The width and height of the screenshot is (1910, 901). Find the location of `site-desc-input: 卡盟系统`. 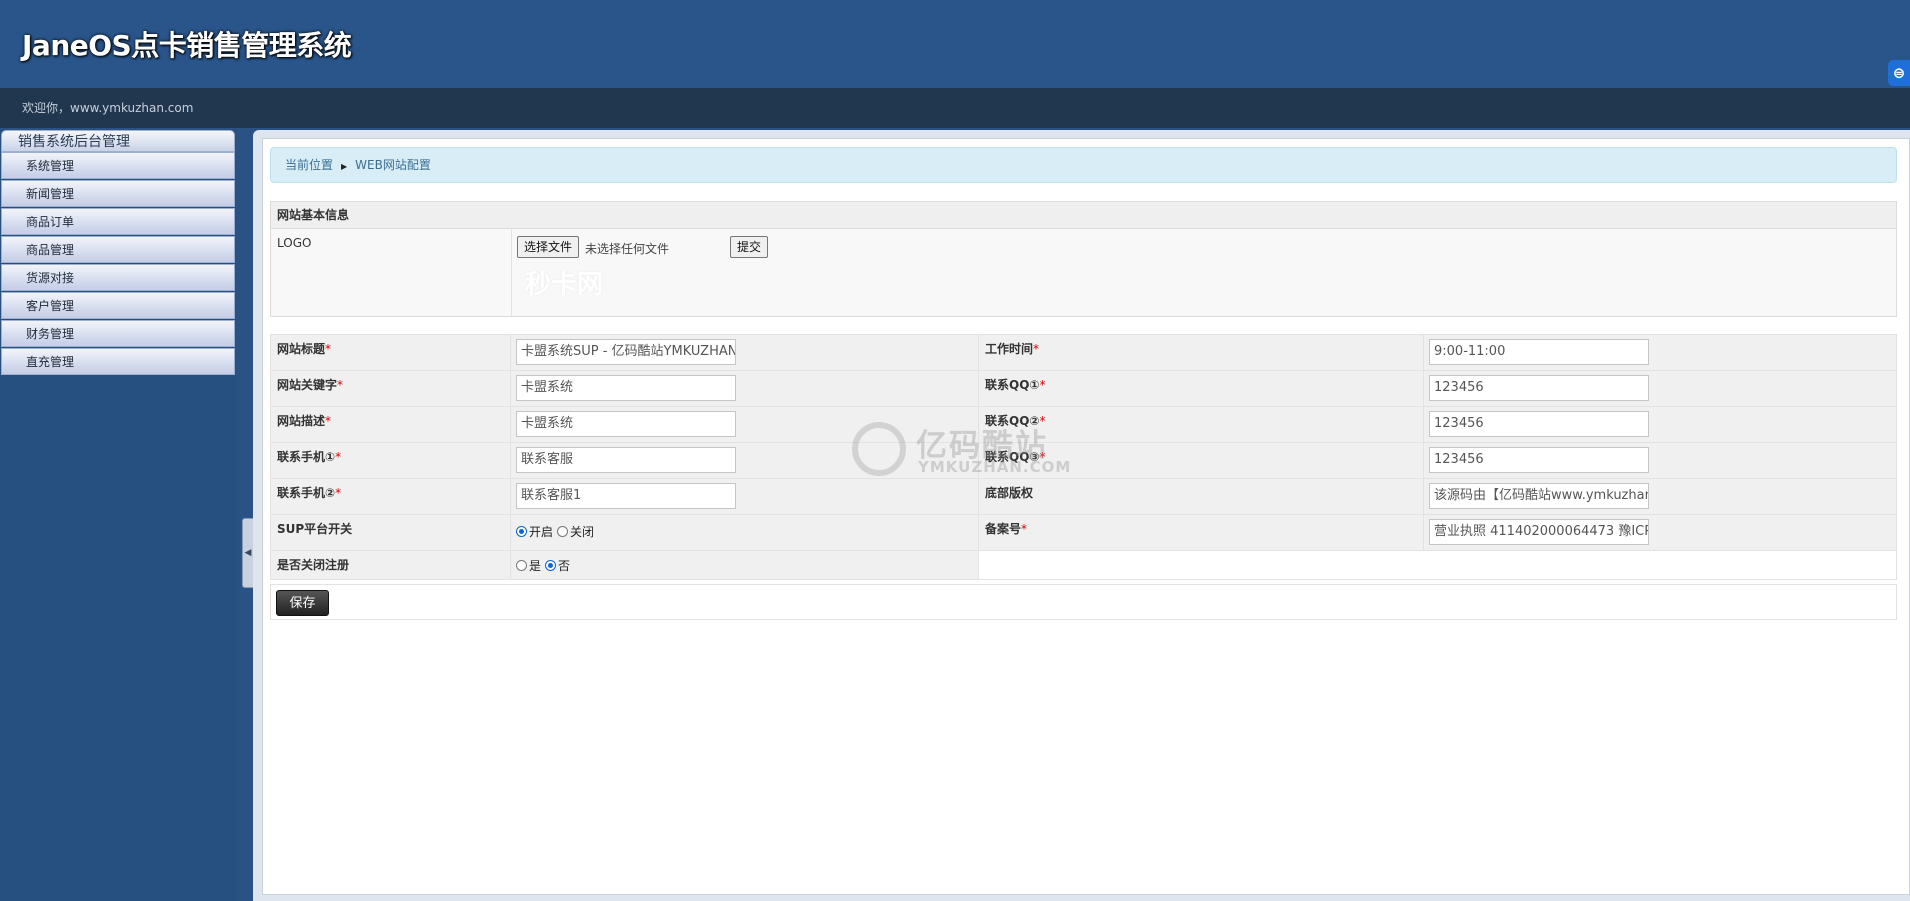

site-desc-input: 卡盟系统 is located at coordinates (626, 424).